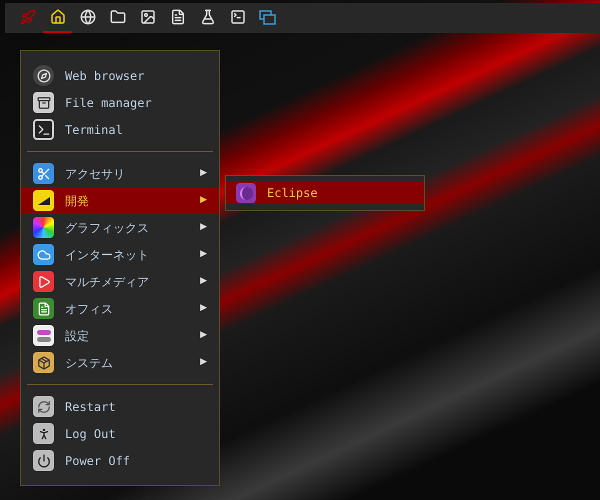  Describe the element at coordinates (120, 335) in the screenshot. I see `menu-item: 設定 ▶` at that location.